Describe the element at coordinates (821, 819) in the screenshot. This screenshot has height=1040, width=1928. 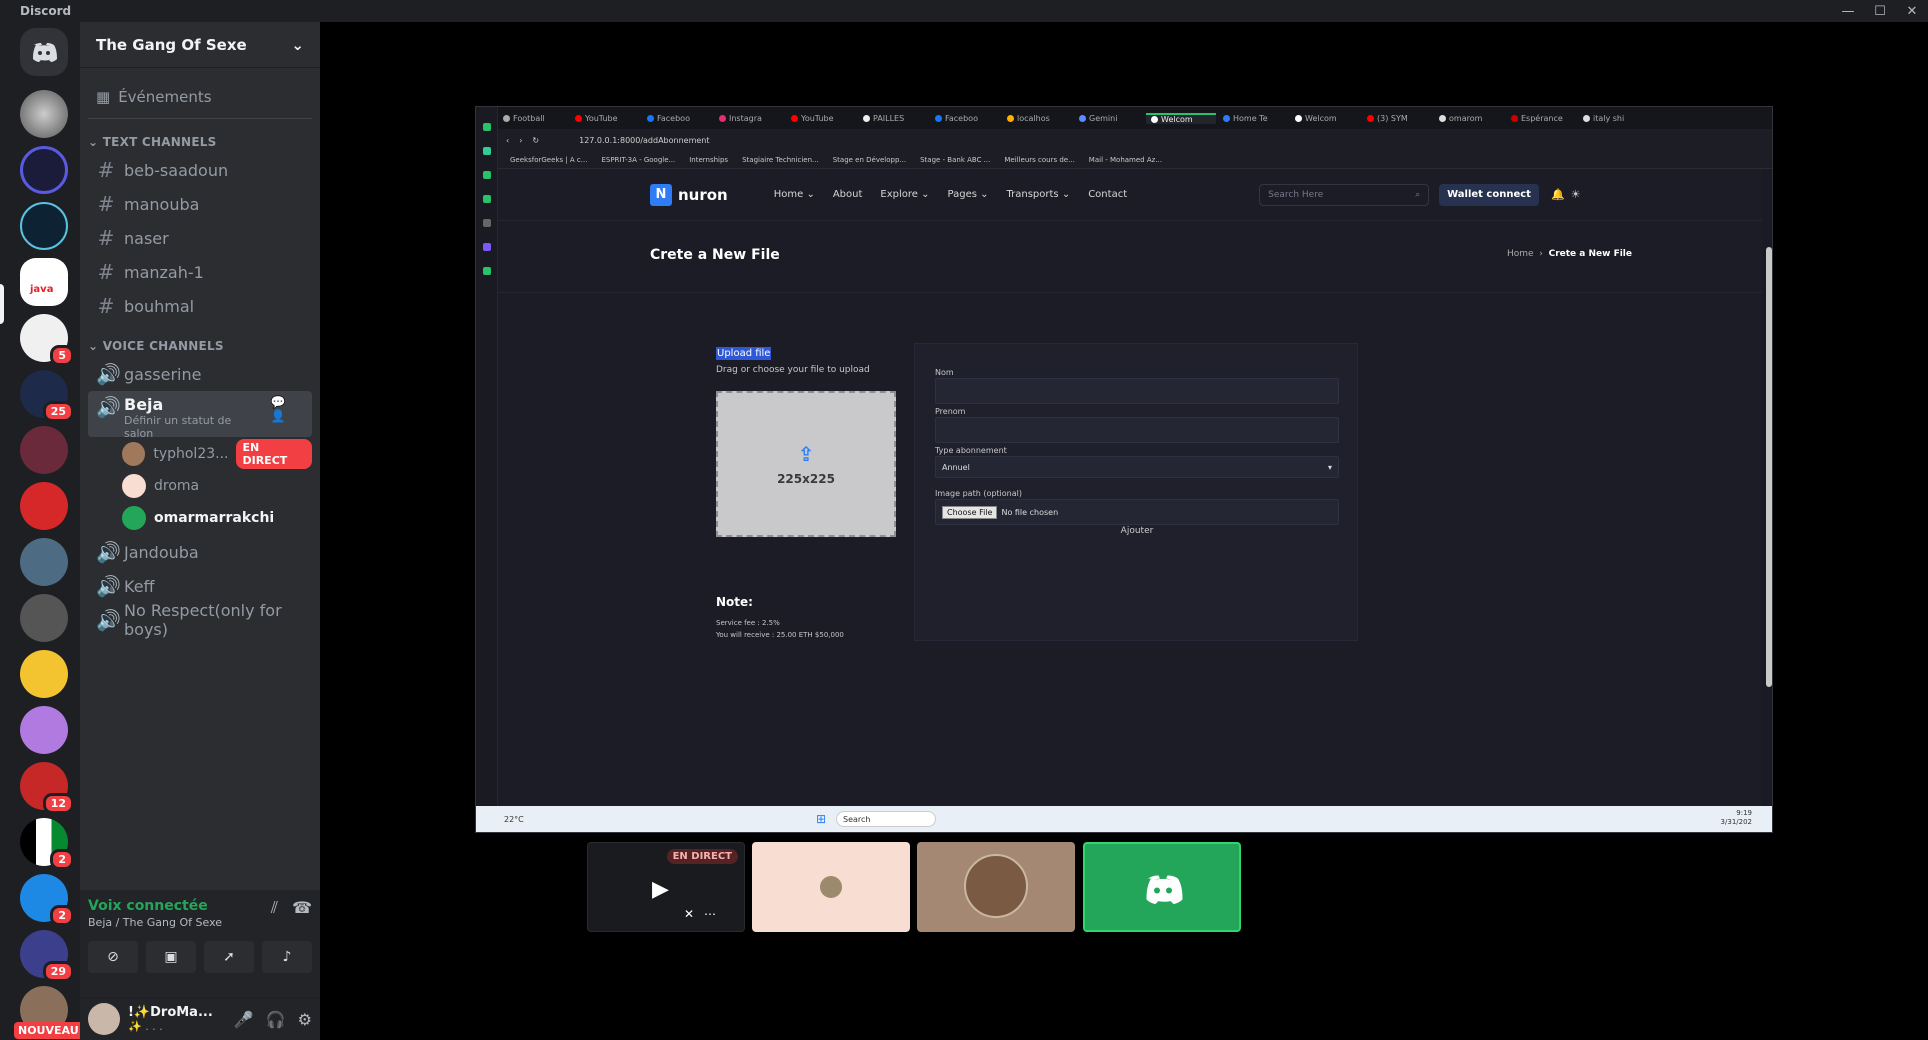
I see `windows-start-icon: ⊞` at that location.